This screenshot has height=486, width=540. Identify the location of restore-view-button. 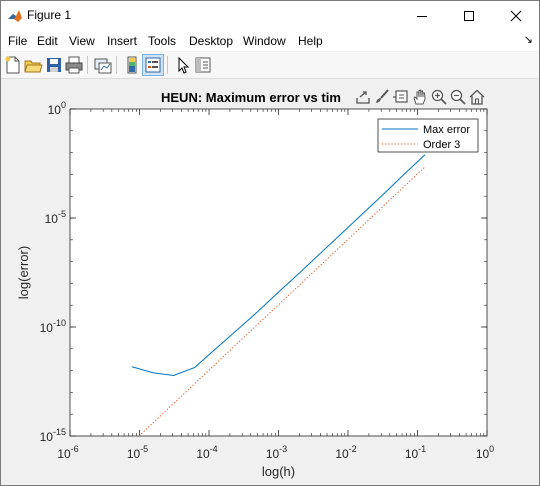
(477, 97).